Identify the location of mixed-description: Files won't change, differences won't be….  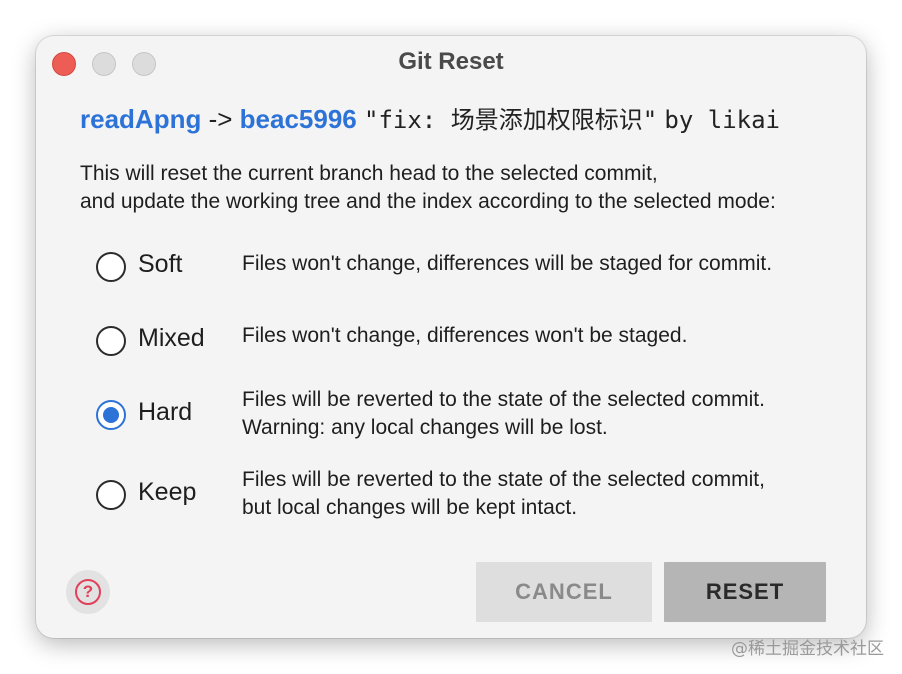
(464, 336).